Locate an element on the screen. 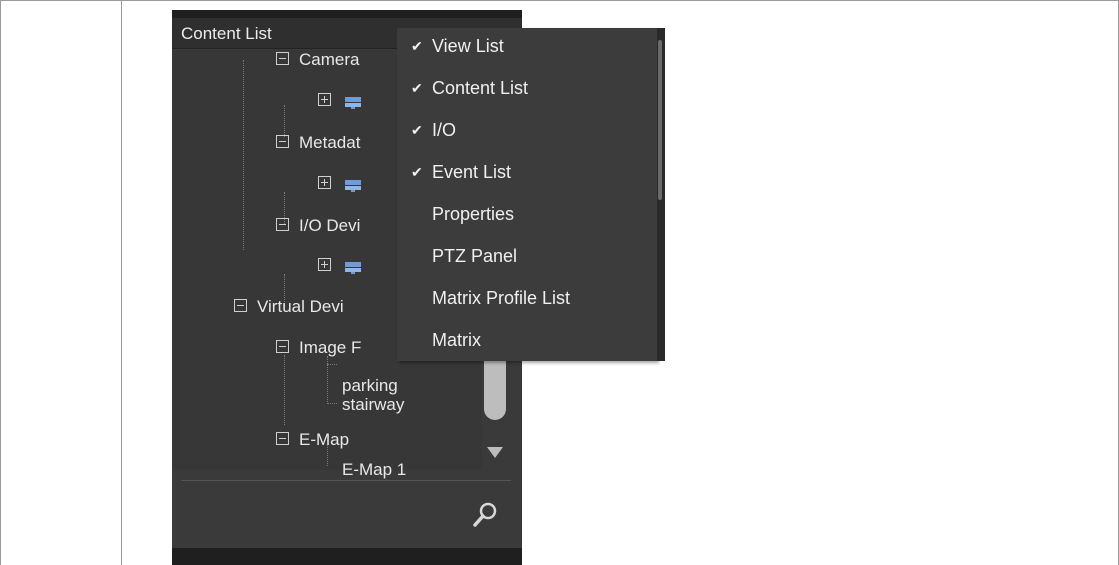 This screenshot has width=1119, height=565. scroll-down-arrow-icon is located at coordinates (495, 452).